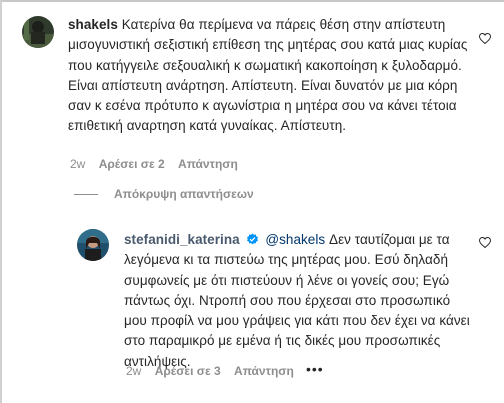  I want to click on hide-replies-button: Απόκρυψη απαντήσεων, so click(164, 194).